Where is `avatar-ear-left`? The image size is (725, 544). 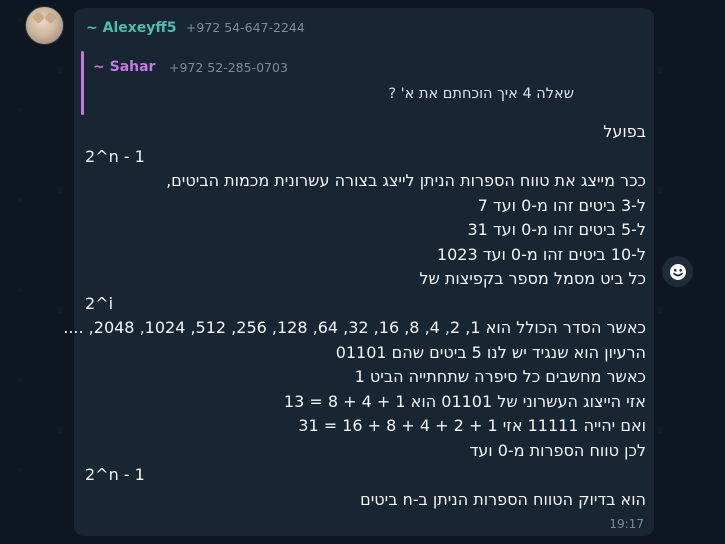
avatar-ear-left is located at coordinates (38, 17).